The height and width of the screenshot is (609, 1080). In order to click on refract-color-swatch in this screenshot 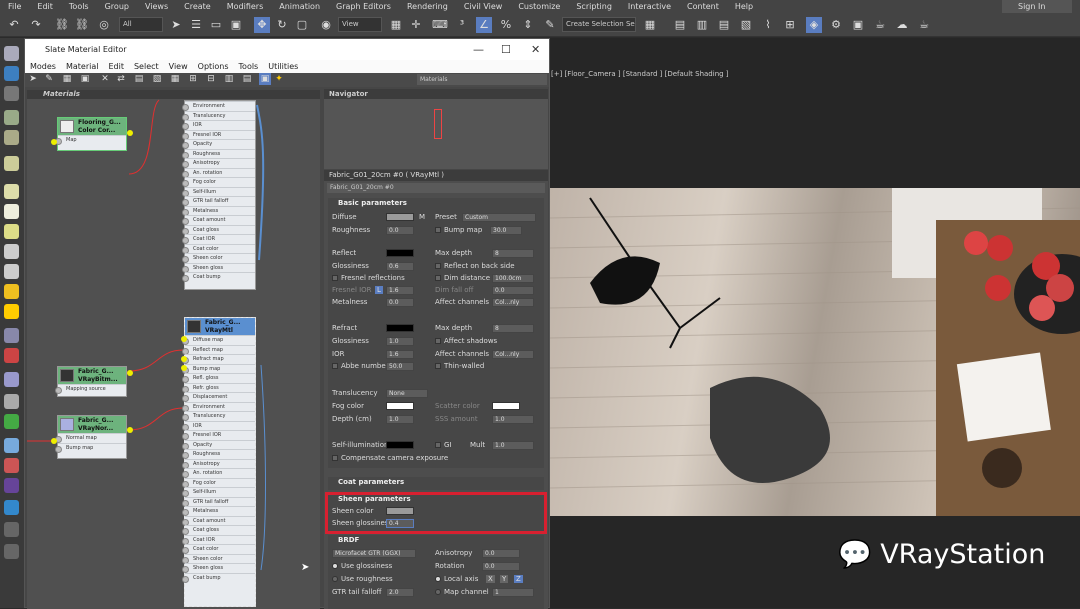, I will do `click(400, 328)`.